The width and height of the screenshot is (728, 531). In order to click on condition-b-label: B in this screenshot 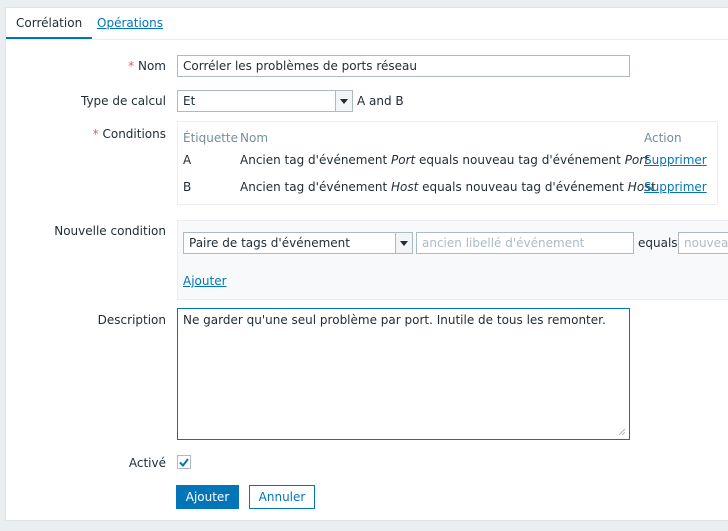, I will do `click(187, 187)`.